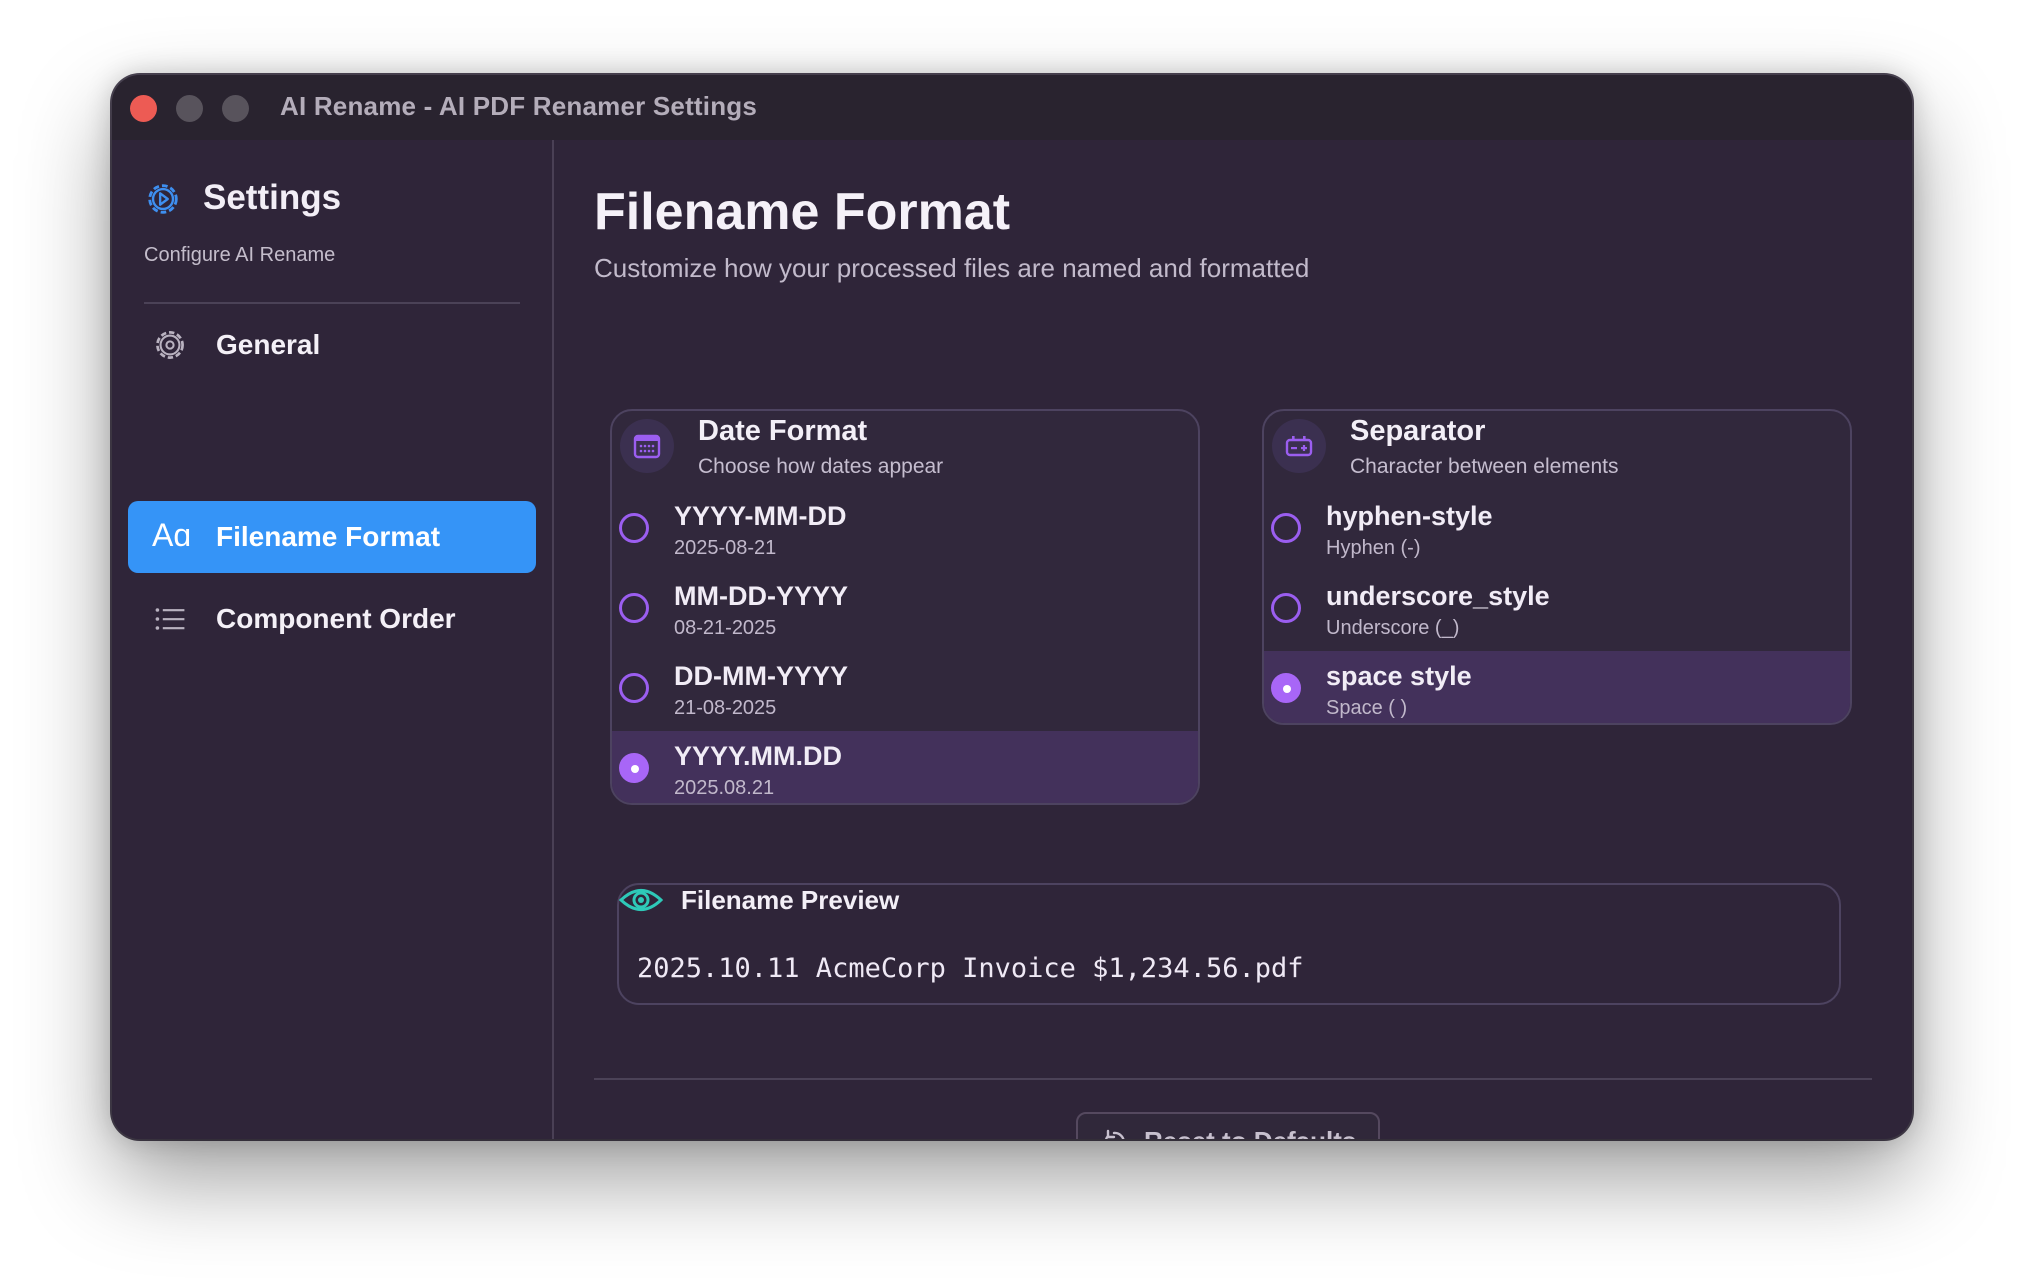 This screenshot has height=1288, width=2024. What do you see at coordinates (905, 690) in the screenshot?
I see `date-format-option: DD-MM-YYYY 21-08-2025` at bounding box center [905, 690].